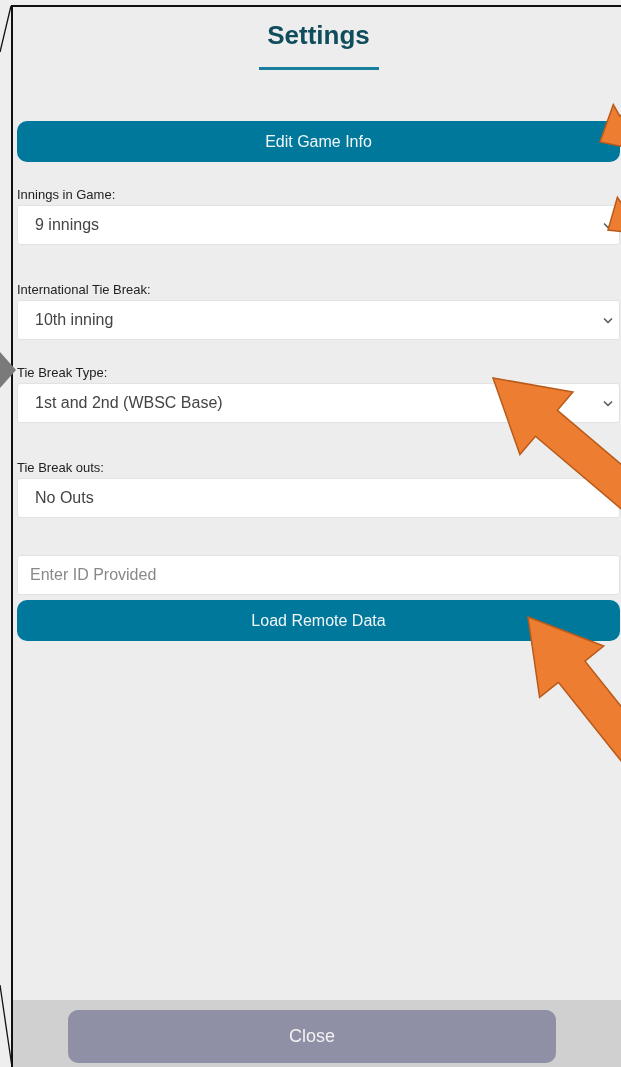  I want to click on value-field: No Outs, so click(318, 498).